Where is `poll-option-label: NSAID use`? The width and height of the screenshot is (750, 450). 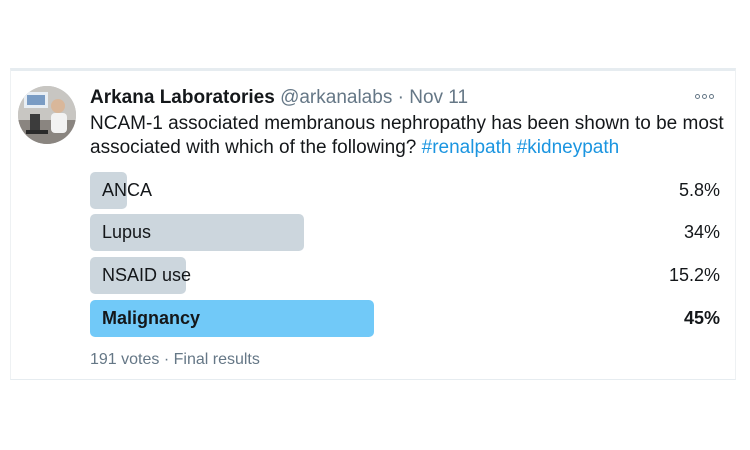 poll-option-label: NSAID use is located at coordinates (147, 275).